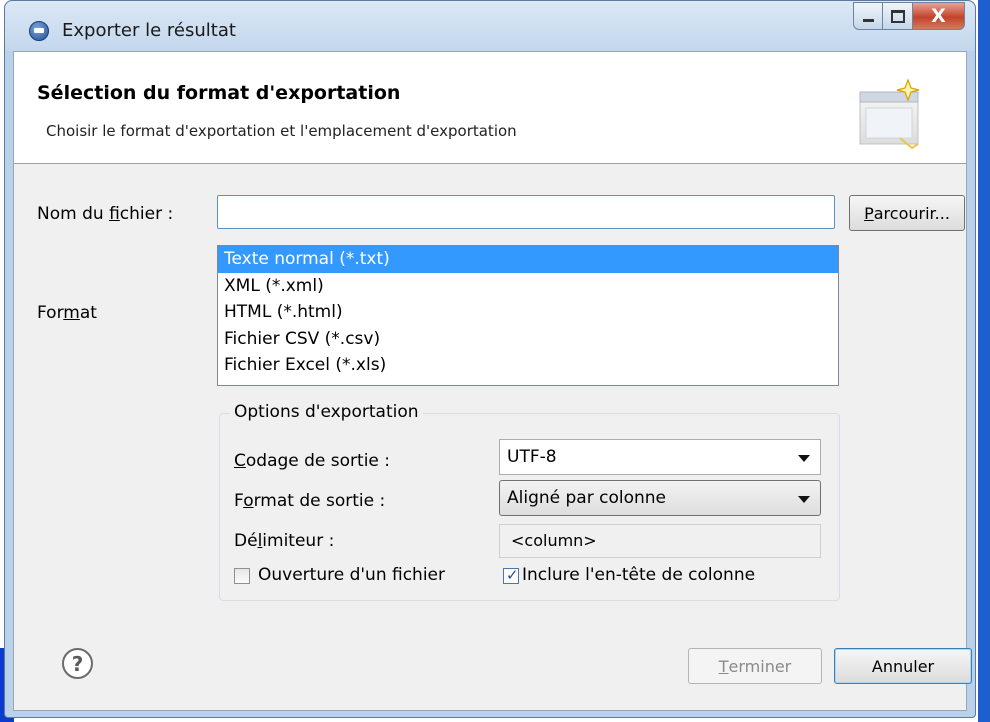  What do you see at coordinates (326, 412) in the screenshot?
I see `export-options-title: Options d'exportation` at bounding box center [326, 412].